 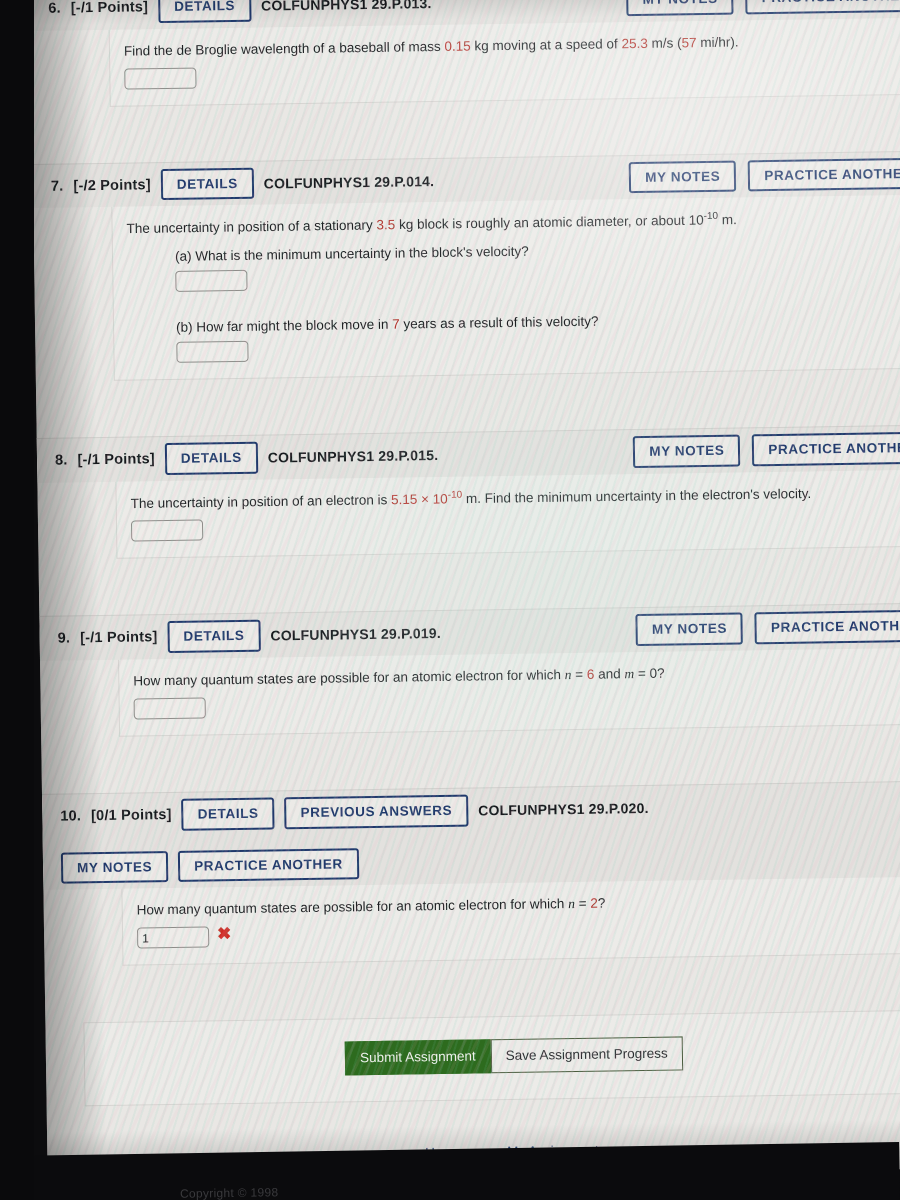 I want to click on q7b-text-b: years as a result of this velocity?, so click(x=499, y=322).